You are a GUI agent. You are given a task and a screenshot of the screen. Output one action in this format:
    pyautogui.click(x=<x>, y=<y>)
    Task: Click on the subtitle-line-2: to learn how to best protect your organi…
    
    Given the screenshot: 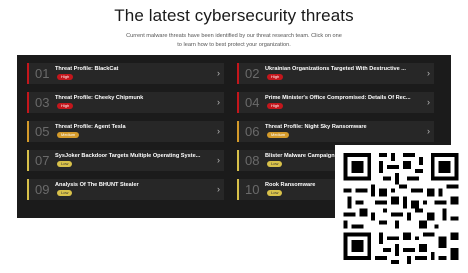 What is the action you would take?
    pyautogui.click(x=234, y=45)
    